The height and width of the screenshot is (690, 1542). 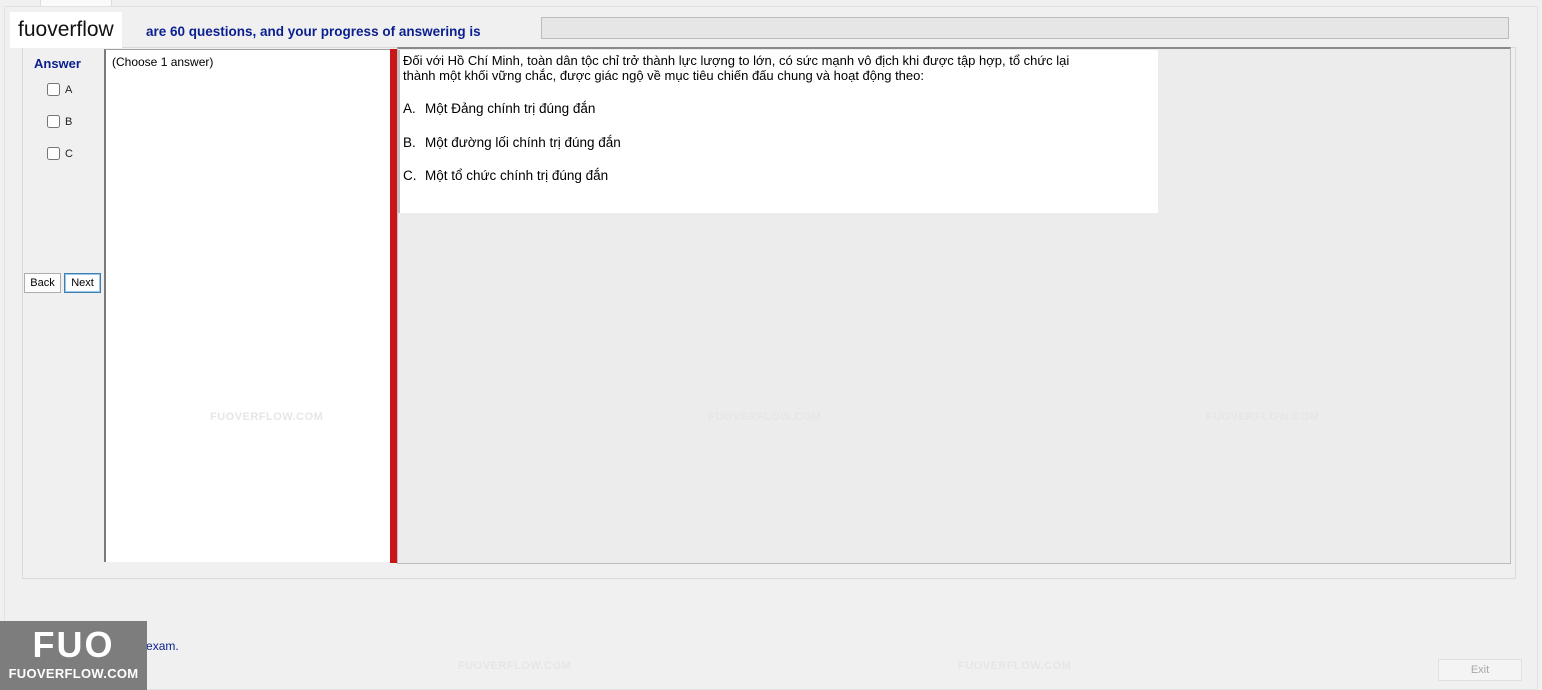 What do you see at coordinates (523, 142) in the screenshot?
I see `option-text: Một đường lối chính trị đúng đắn` at bounding box center [523, 142].